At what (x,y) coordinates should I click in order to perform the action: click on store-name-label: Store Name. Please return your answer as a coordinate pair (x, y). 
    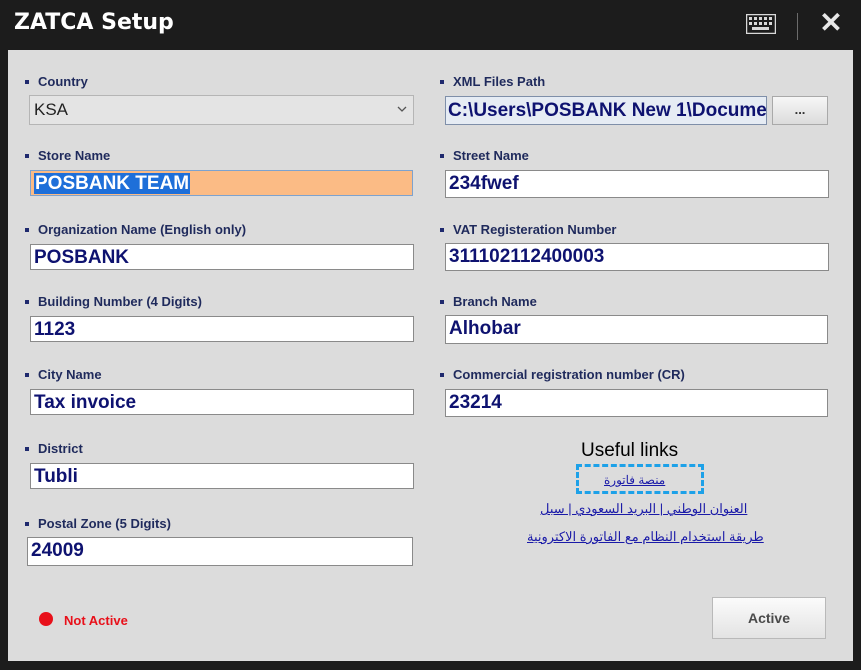
    Looking at the image, I should click on (67, 155).